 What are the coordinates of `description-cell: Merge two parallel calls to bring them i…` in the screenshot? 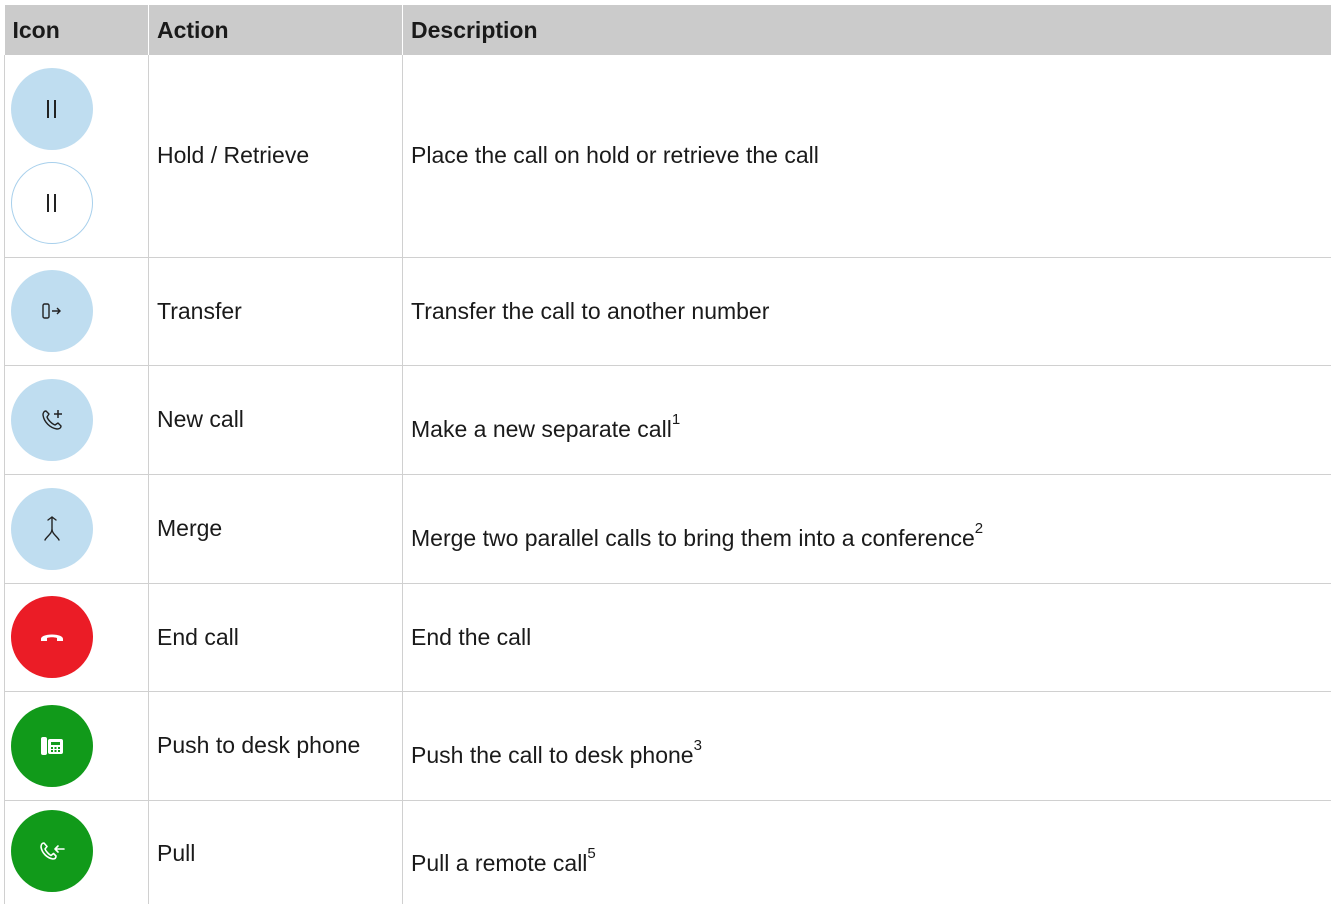 It's located at (866, 529).